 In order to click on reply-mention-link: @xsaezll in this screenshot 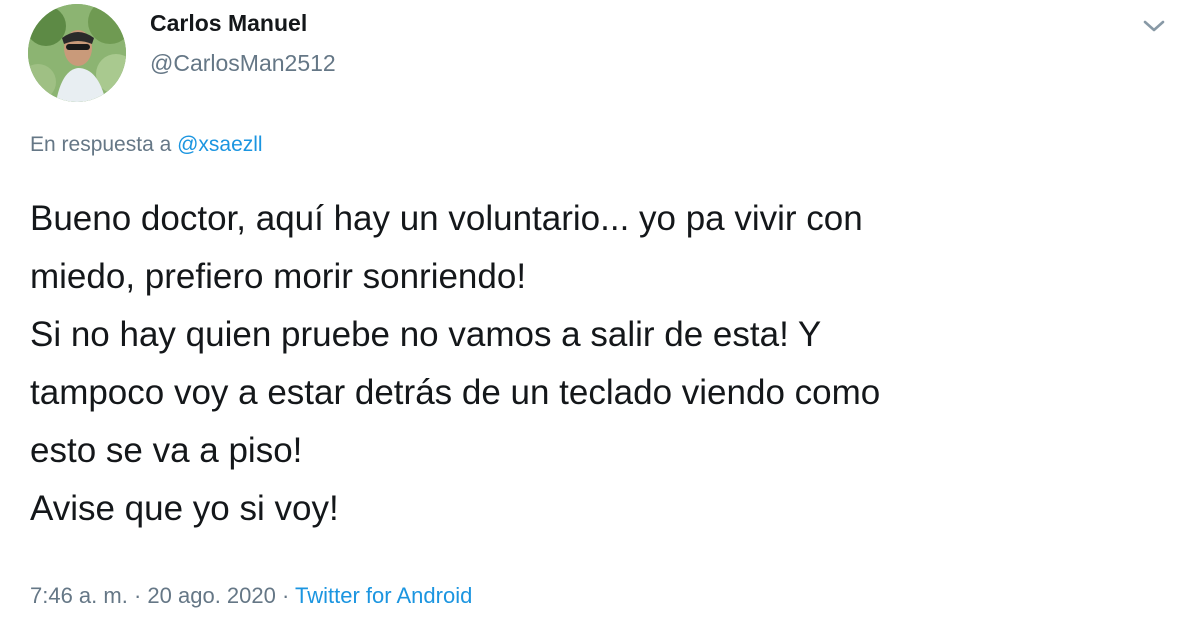, I will do `click(220, 144)`.